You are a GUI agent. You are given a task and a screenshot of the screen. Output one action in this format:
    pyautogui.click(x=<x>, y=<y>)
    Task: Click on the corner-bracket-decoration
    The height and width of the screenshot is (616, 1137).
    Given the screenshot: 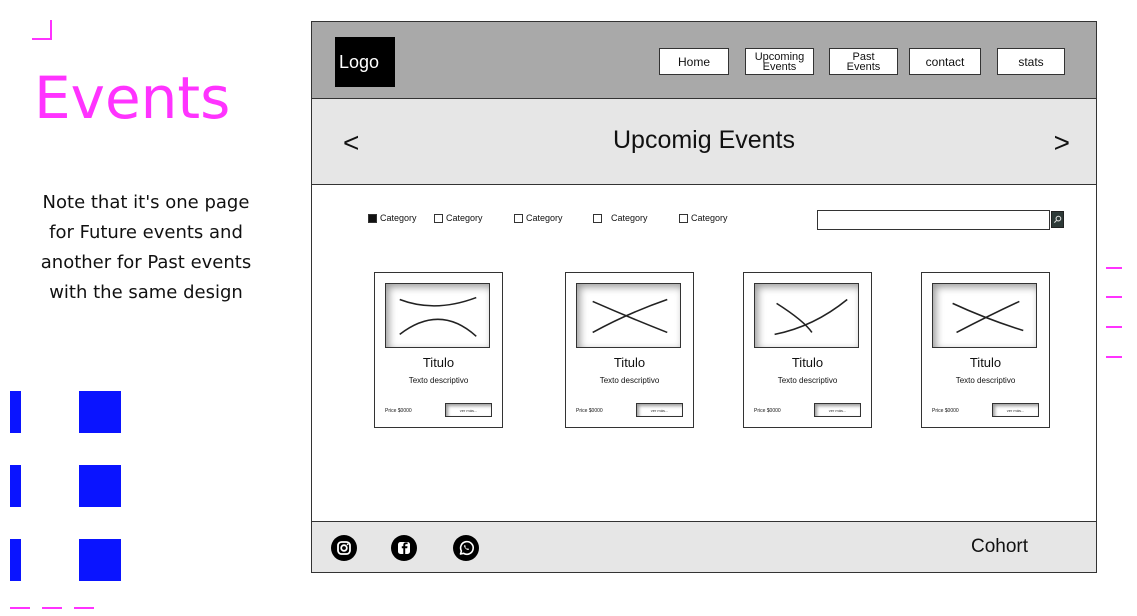 What is the action you would take?
    pyautogui.click(x=42, y=30)
    